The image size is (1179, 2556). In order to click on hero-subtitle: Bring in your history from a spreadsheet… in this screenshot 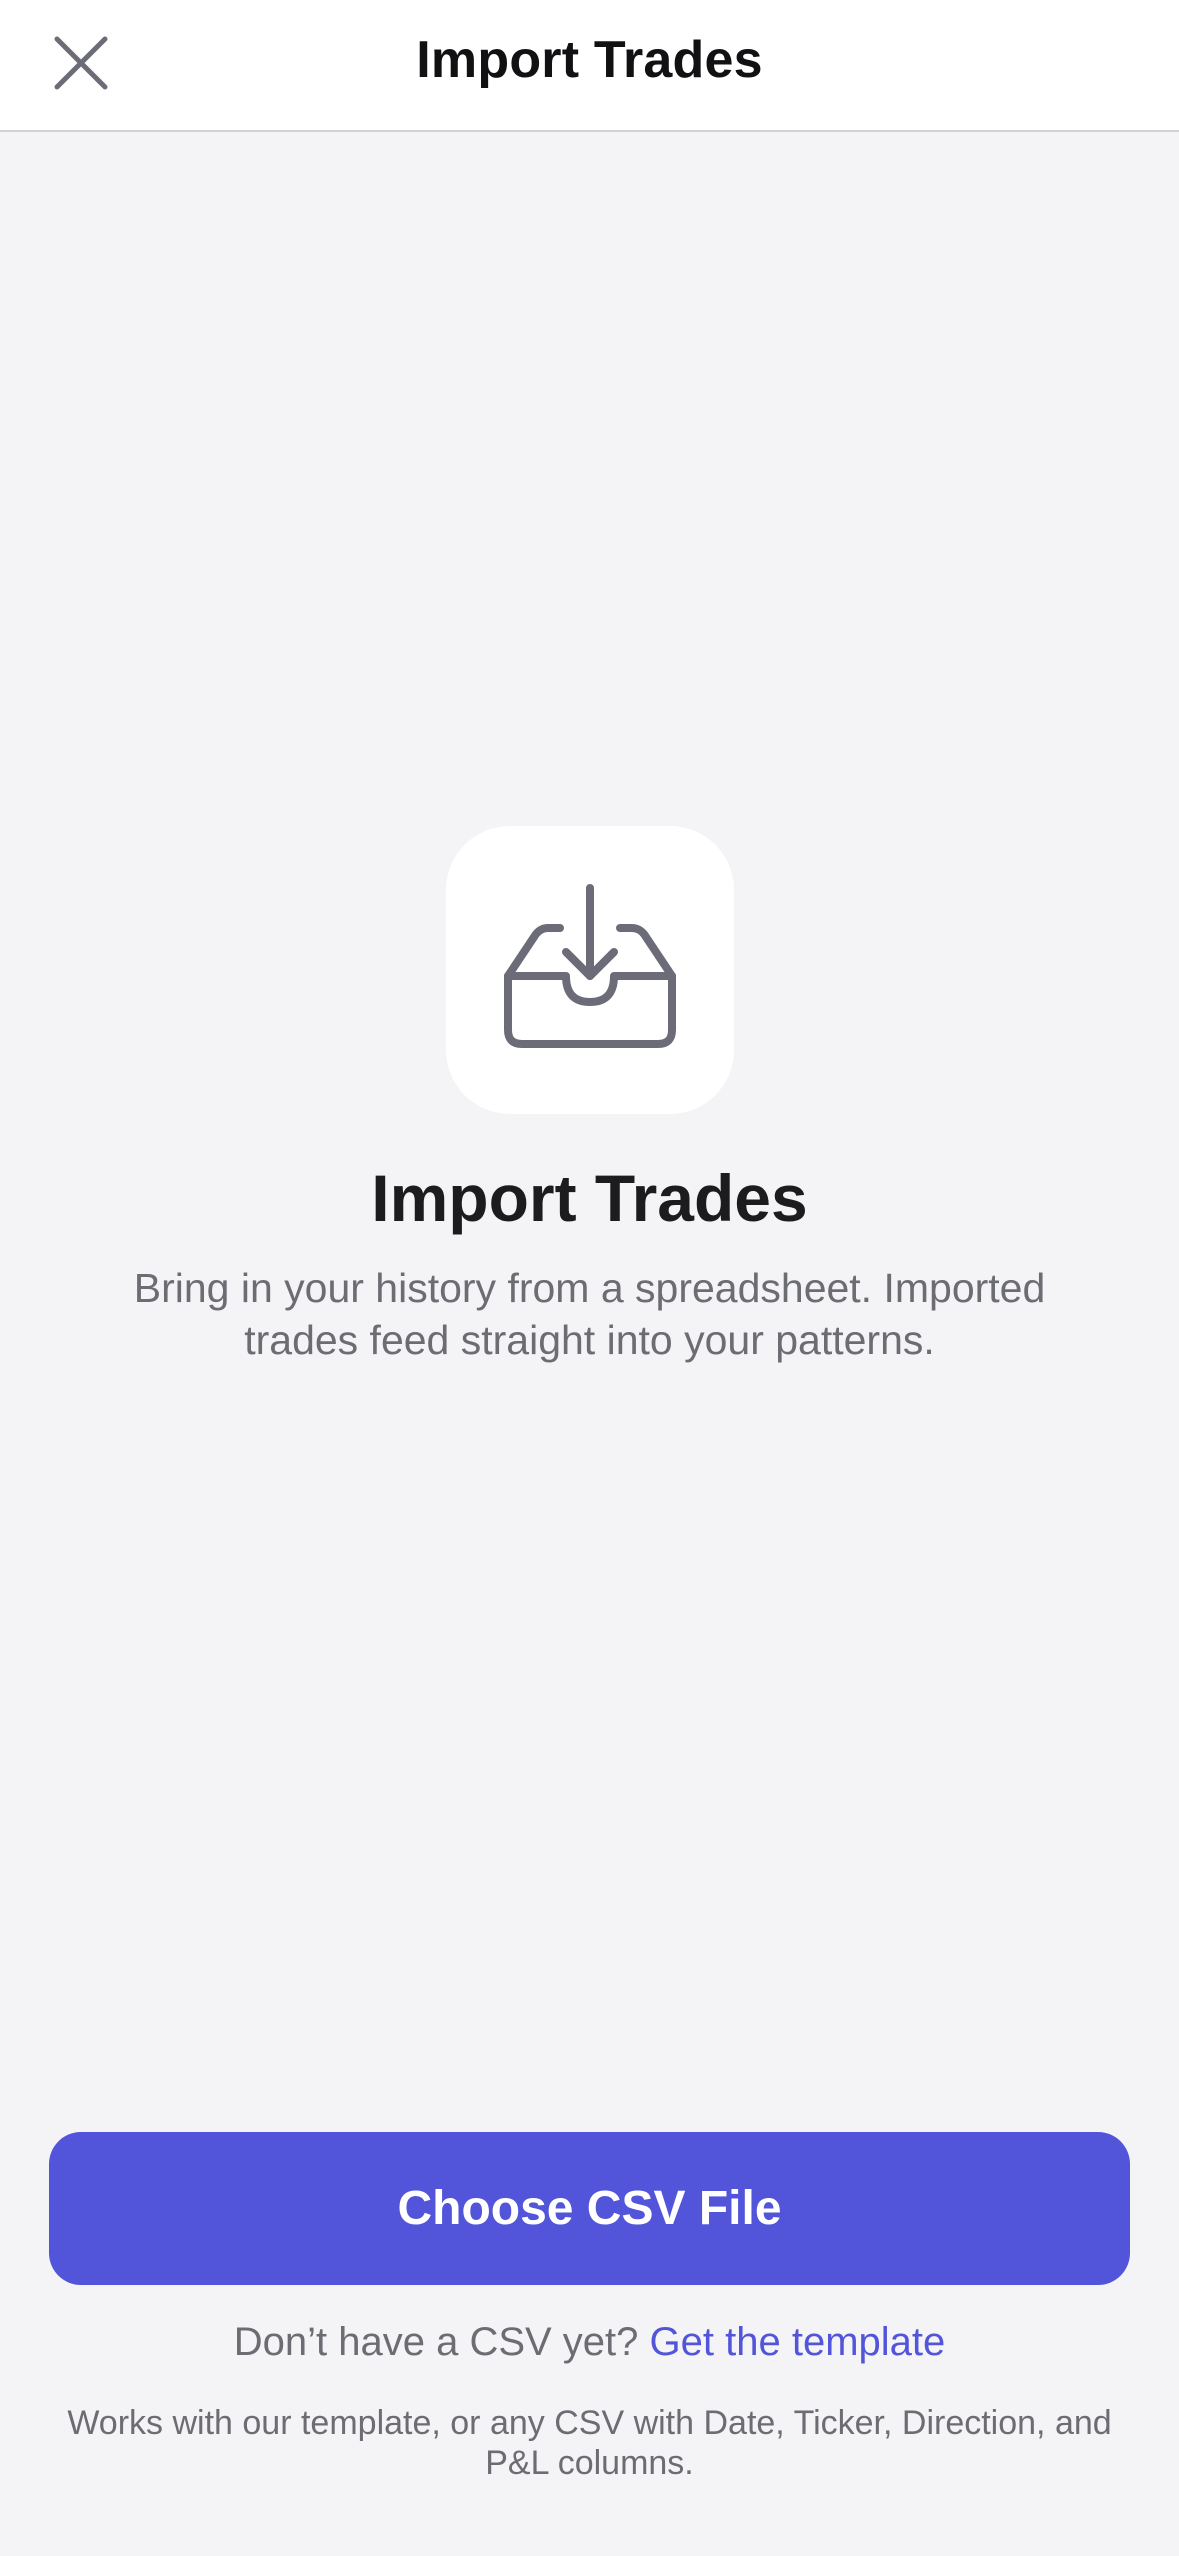, I will do `click(589, 1314)`.